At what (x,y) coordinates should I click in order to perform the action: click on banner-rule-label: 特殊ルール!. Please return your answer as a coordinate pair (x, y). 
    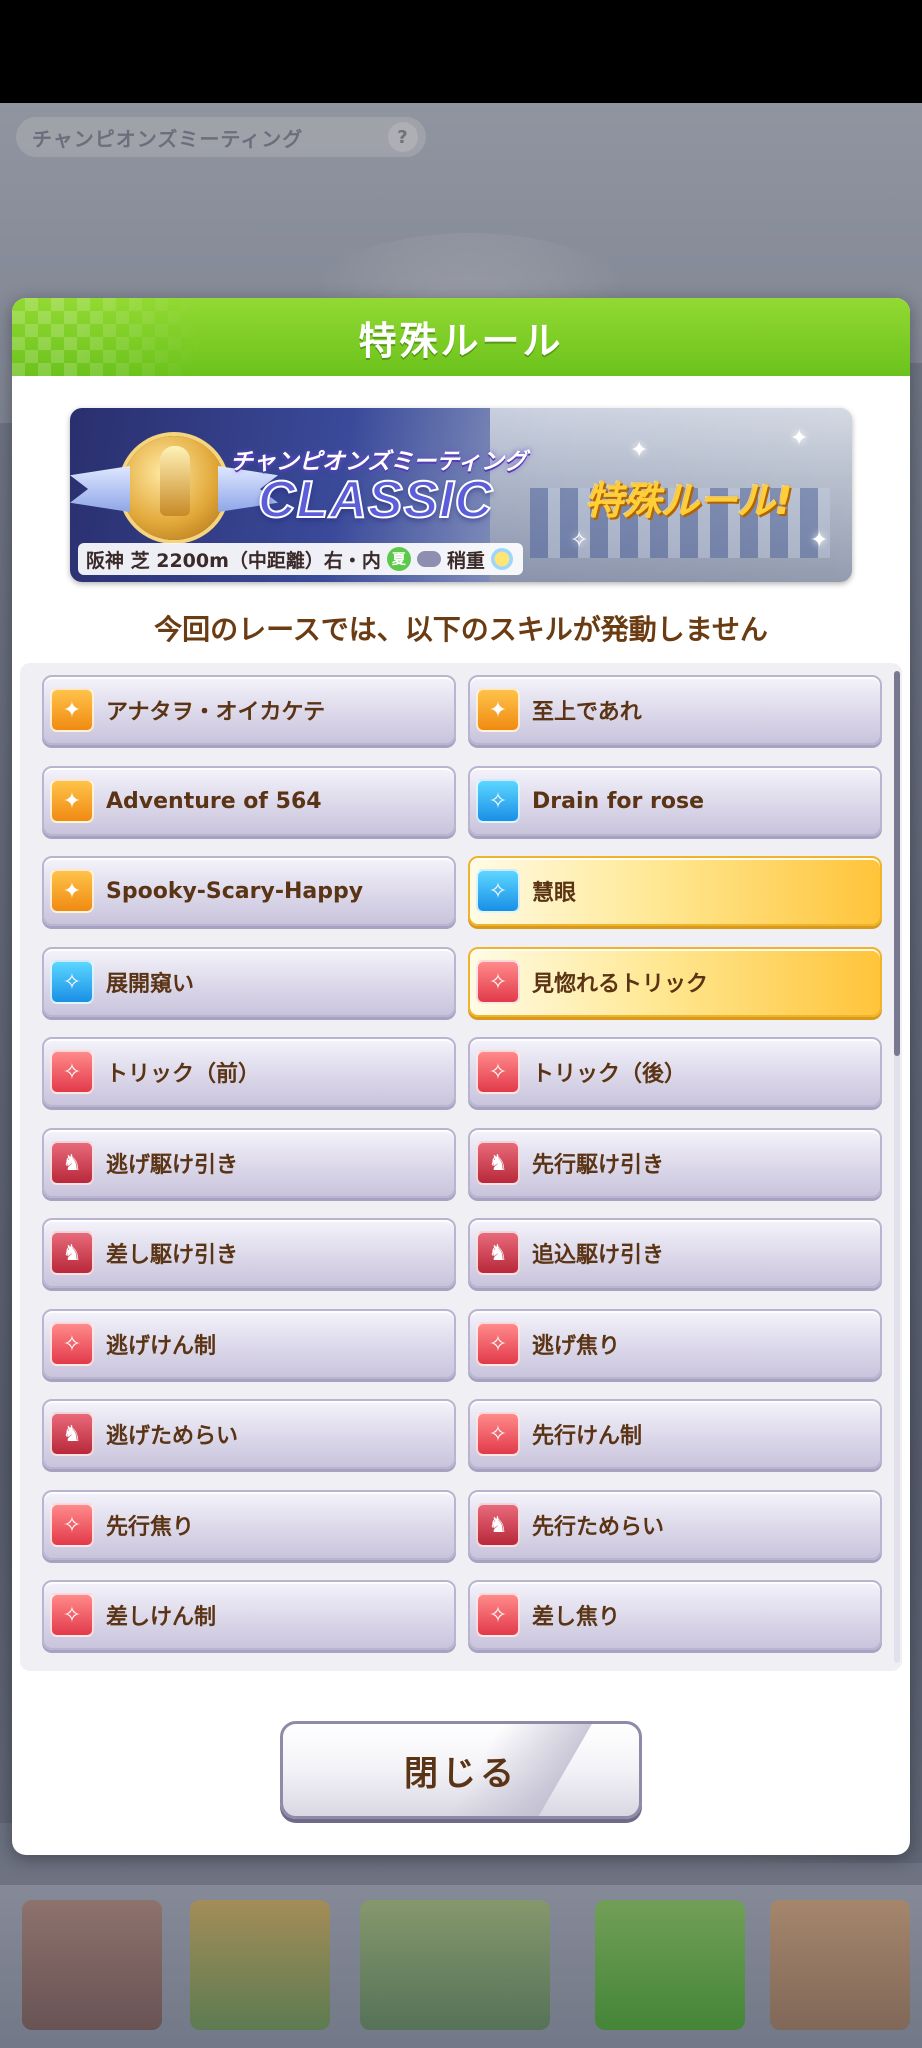
    Looking at the image, I should click on (689, 501).